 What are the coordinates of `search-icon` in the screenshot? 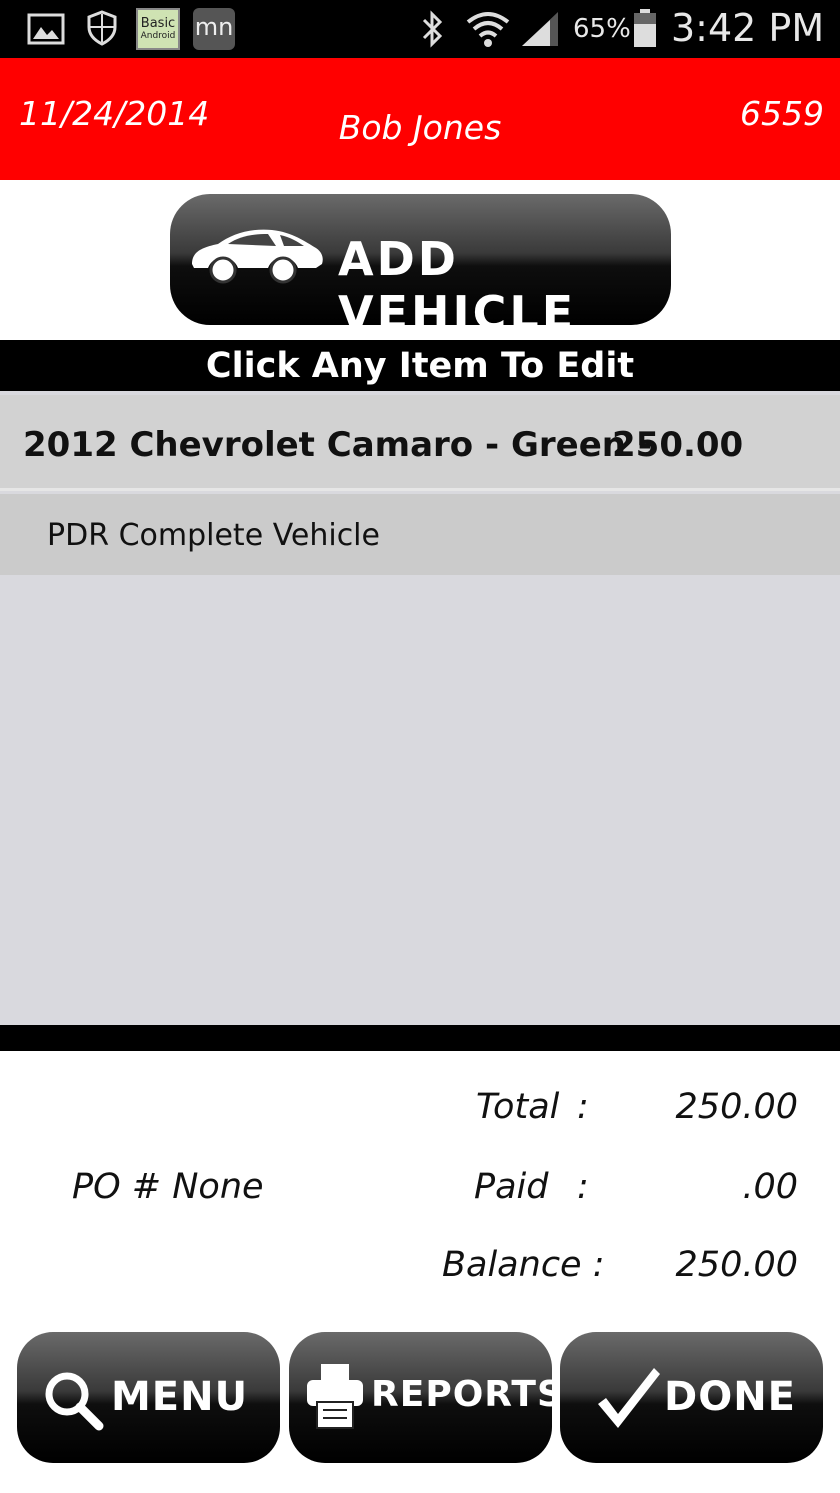 It's located at (74, 1401).